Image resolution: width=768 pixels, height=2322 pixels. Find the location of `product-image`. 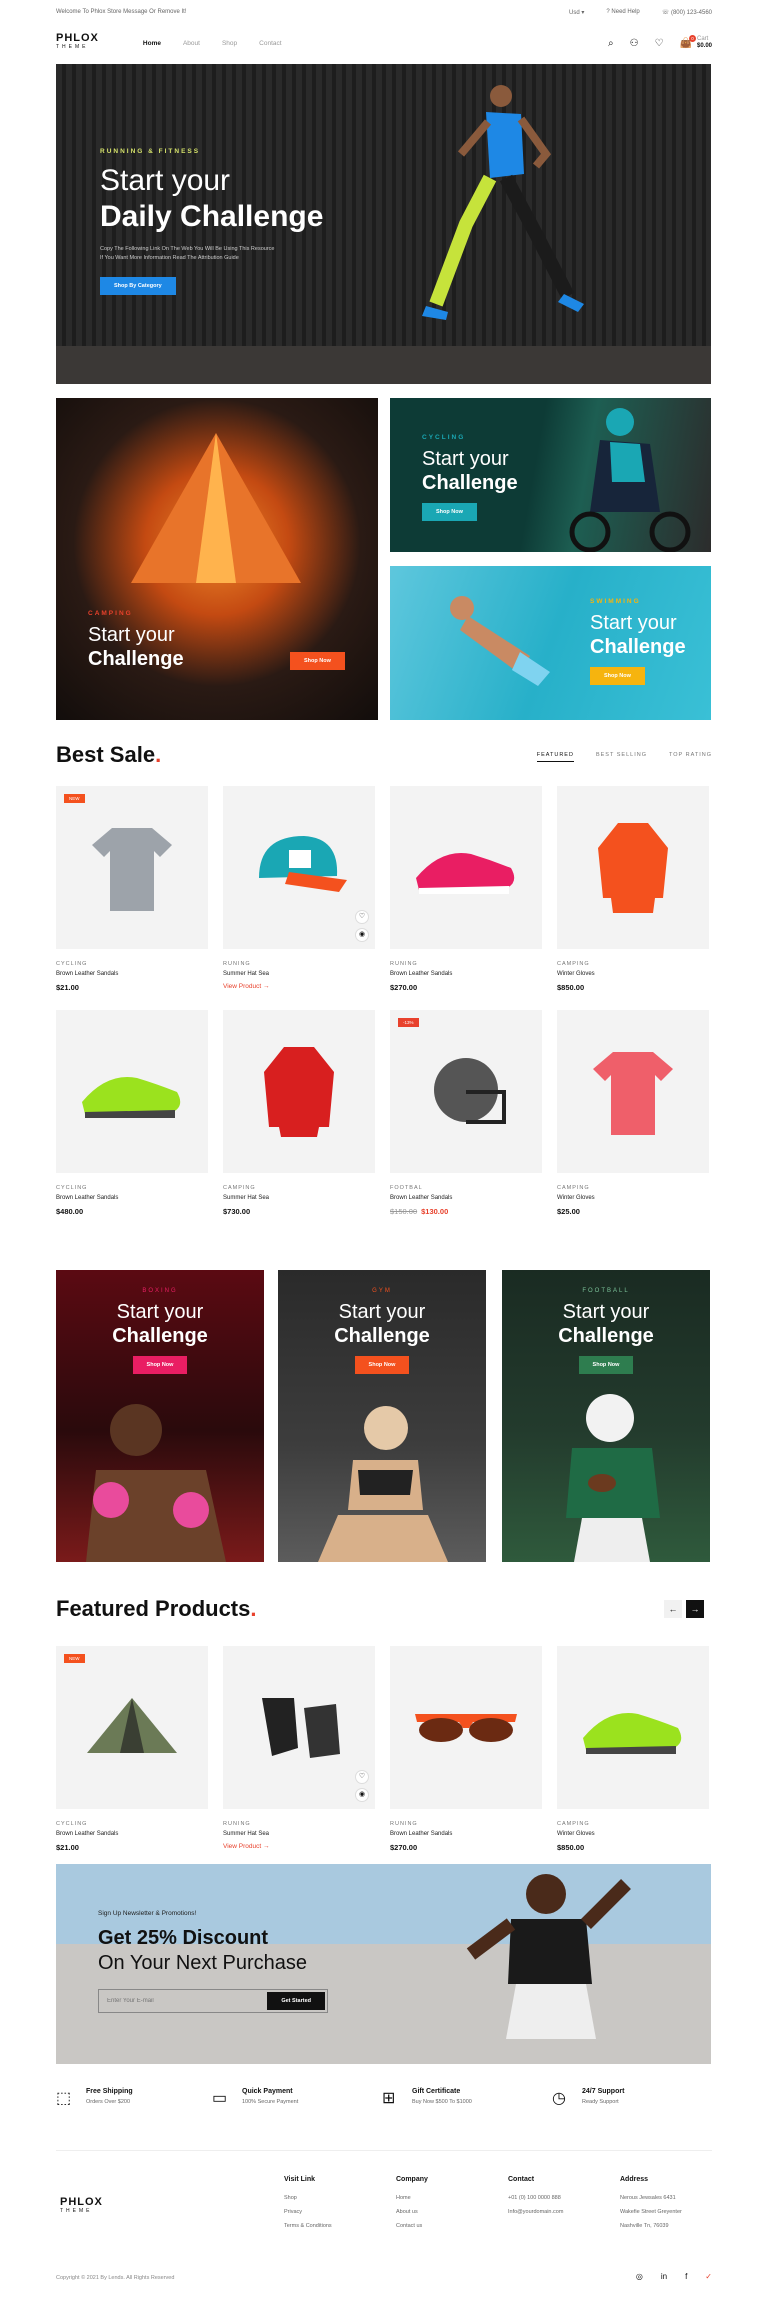

product-image is located at coordinates (633, 867).